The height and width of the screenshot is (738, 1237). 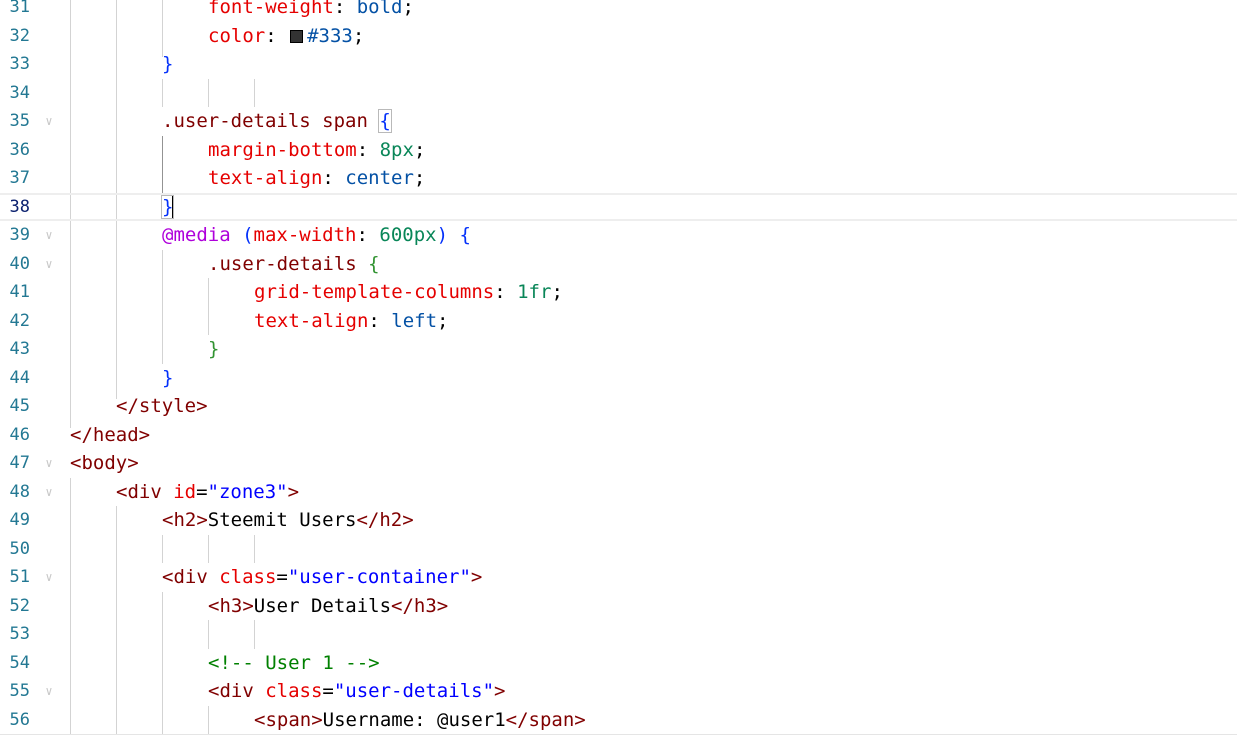 I want to click on code-line: 53, so click(x=618, y=634).